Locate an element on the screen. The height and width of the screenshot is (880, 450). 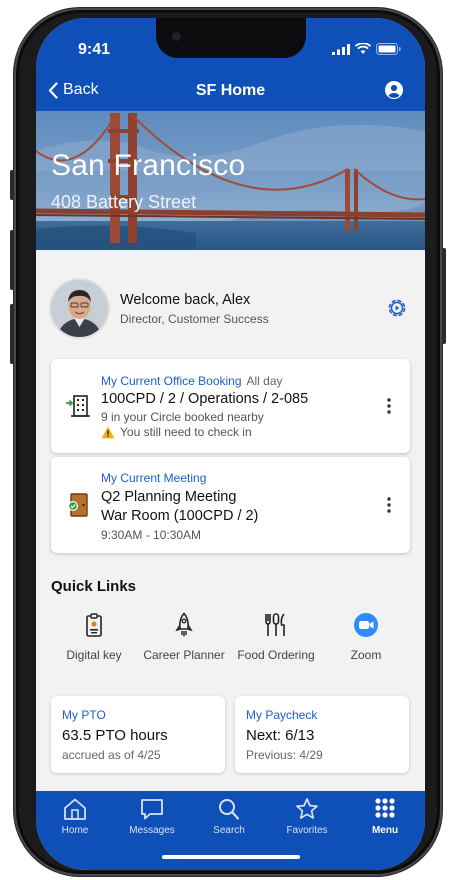
meeting-more-button is located at coordinates (389, 505).